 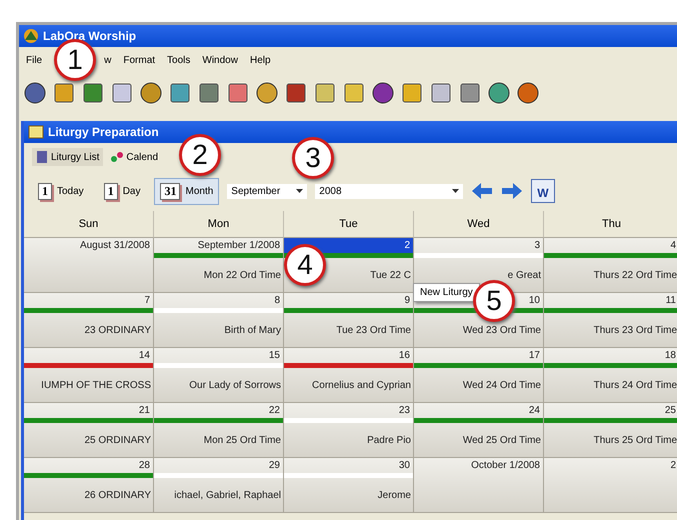 What do you see at coordinates (361, 385) in the screenshot?
I see `liturgy-title: Cornelius and Cyprian` at bounding box center [361, 385].